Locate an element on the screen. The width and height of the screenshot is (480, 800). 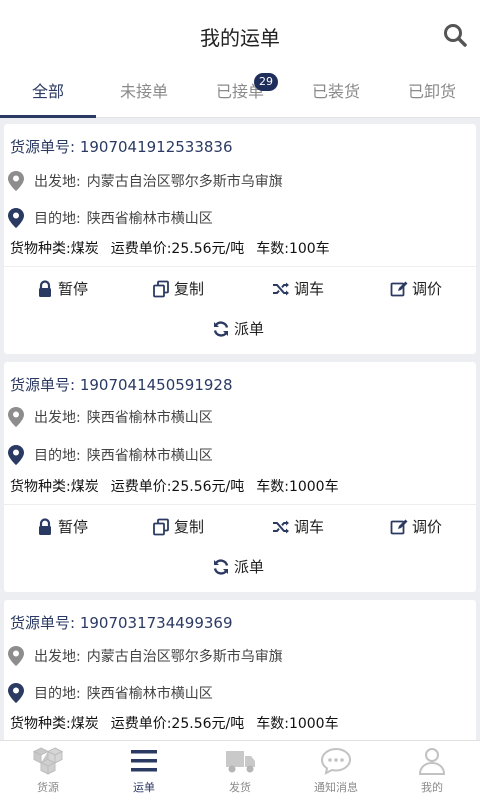
bottom-tab-bar: 货源 运单 发货 通知消息 我的 is located at coordinates (240, 770).